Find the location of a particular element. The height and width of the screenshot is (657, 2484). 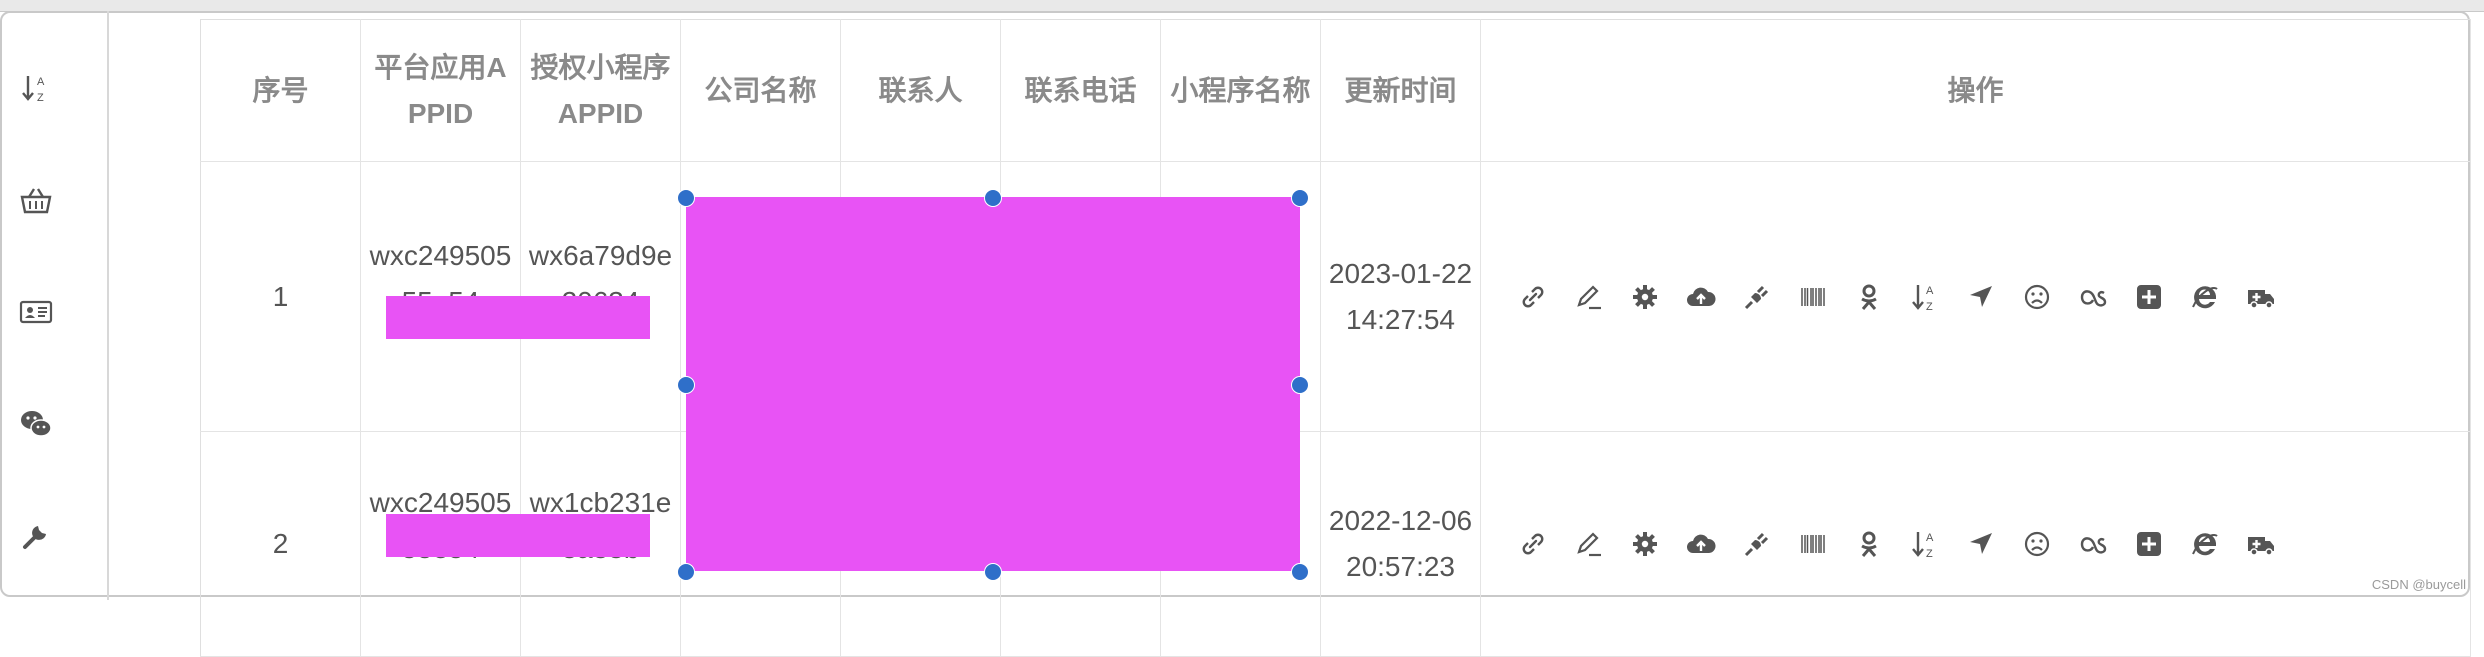

wechat-button is located at coordinates (36, 424).